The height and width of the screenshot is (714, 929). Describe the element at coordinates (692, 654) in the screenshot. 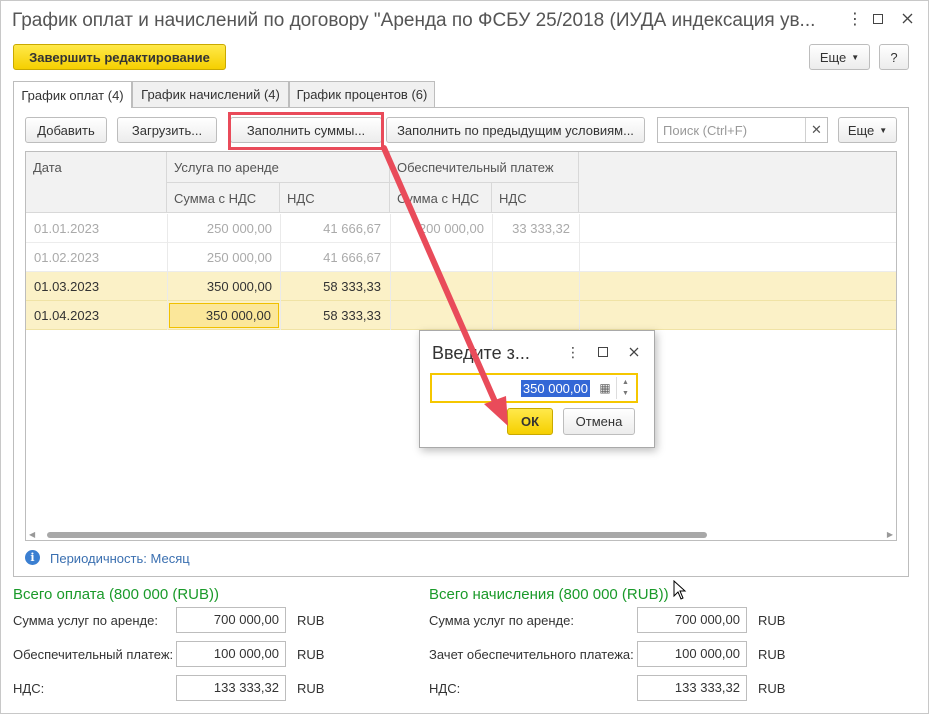

I see `accr-deposit-offset-field: 100 000,00` at that location.